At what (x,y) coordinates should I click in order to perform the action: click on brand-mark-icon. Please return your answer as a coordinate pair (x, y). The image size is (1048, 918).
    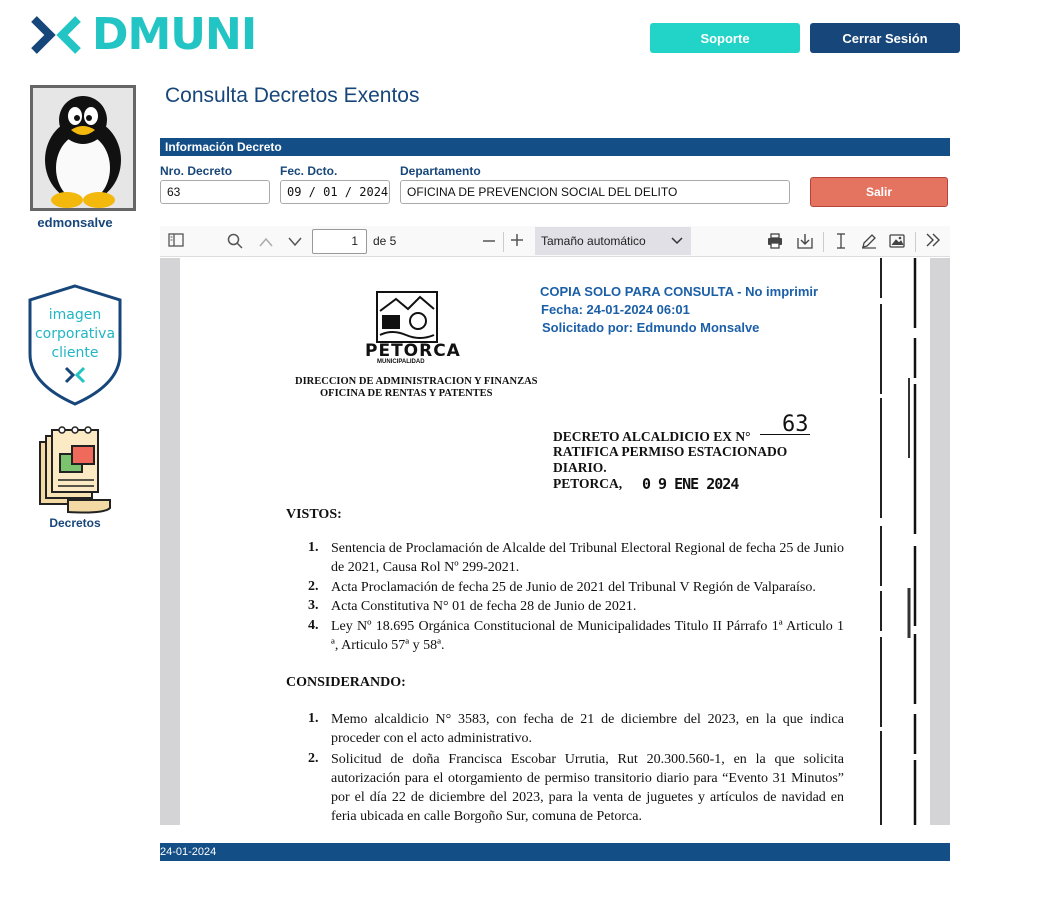
    Looking at the image, I should click on (56, 35).